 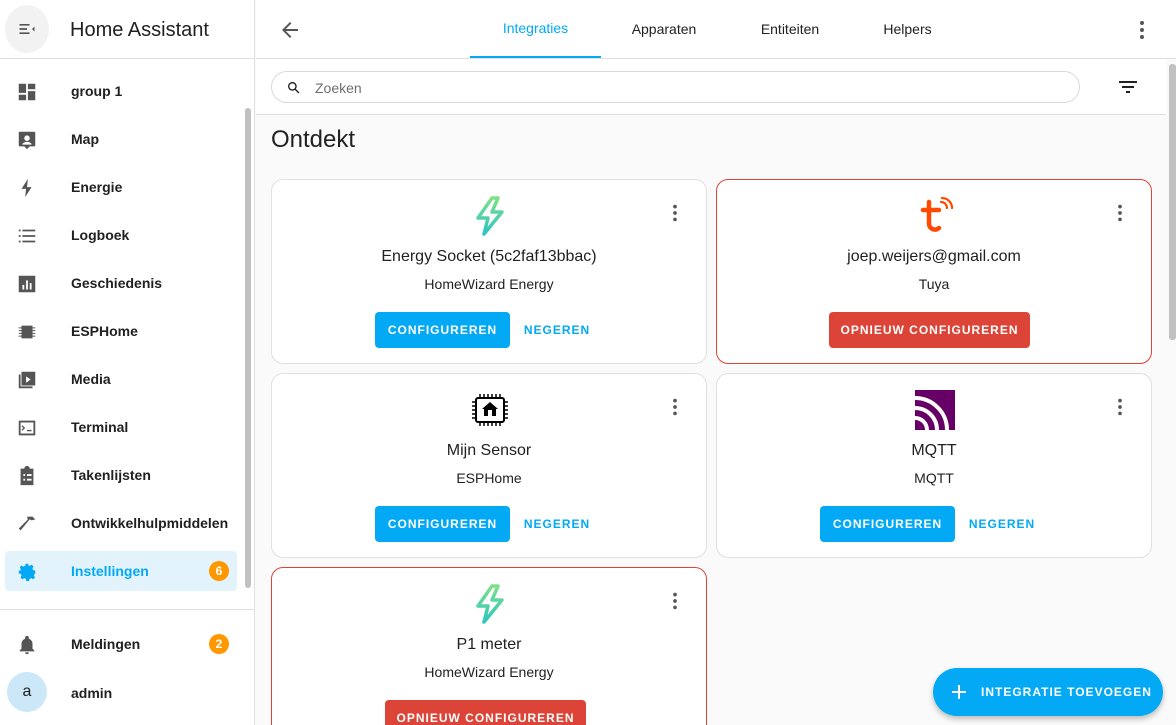 I want to click on sidebar-item-label: ESPHome, so click(x=104, y=331).